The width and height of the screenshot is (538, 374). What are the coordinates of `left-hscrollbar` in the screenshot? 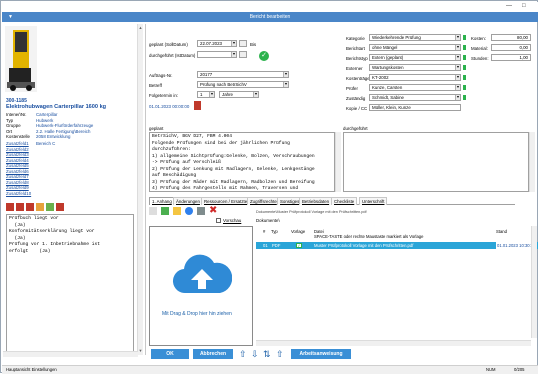 It's located at (70, 354).